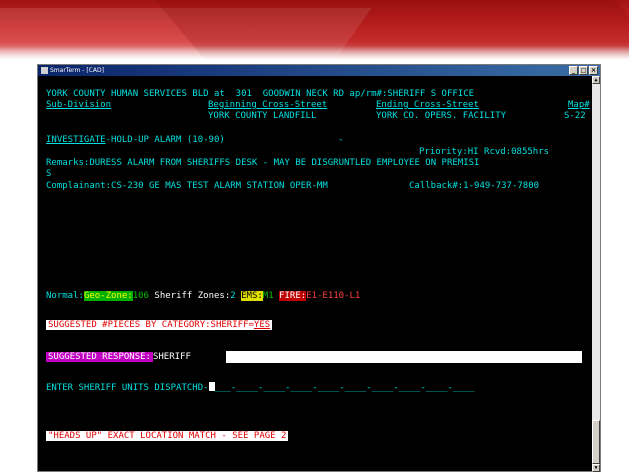 The image size is (629, 472). I want to click on callback-number: Callback#:1-949-737-7800, so click(474, 186).